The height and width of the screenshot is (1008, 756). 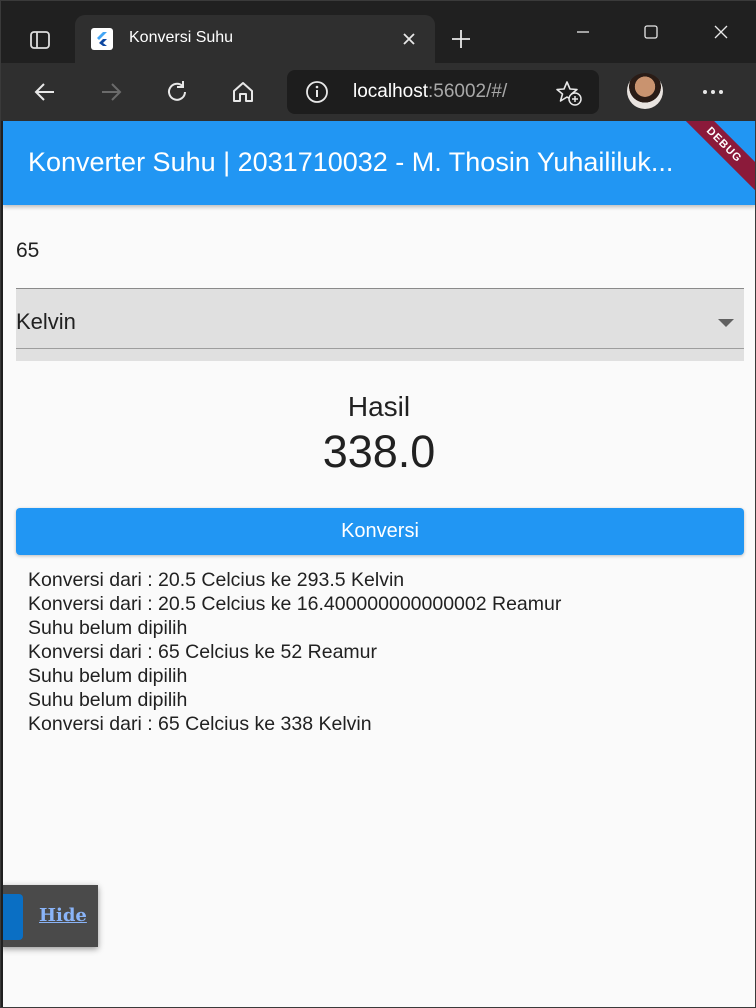 What do you see at coordinates (243, 92) in the screenshot?
I see `home-icon` at bounding box center [243, 92].